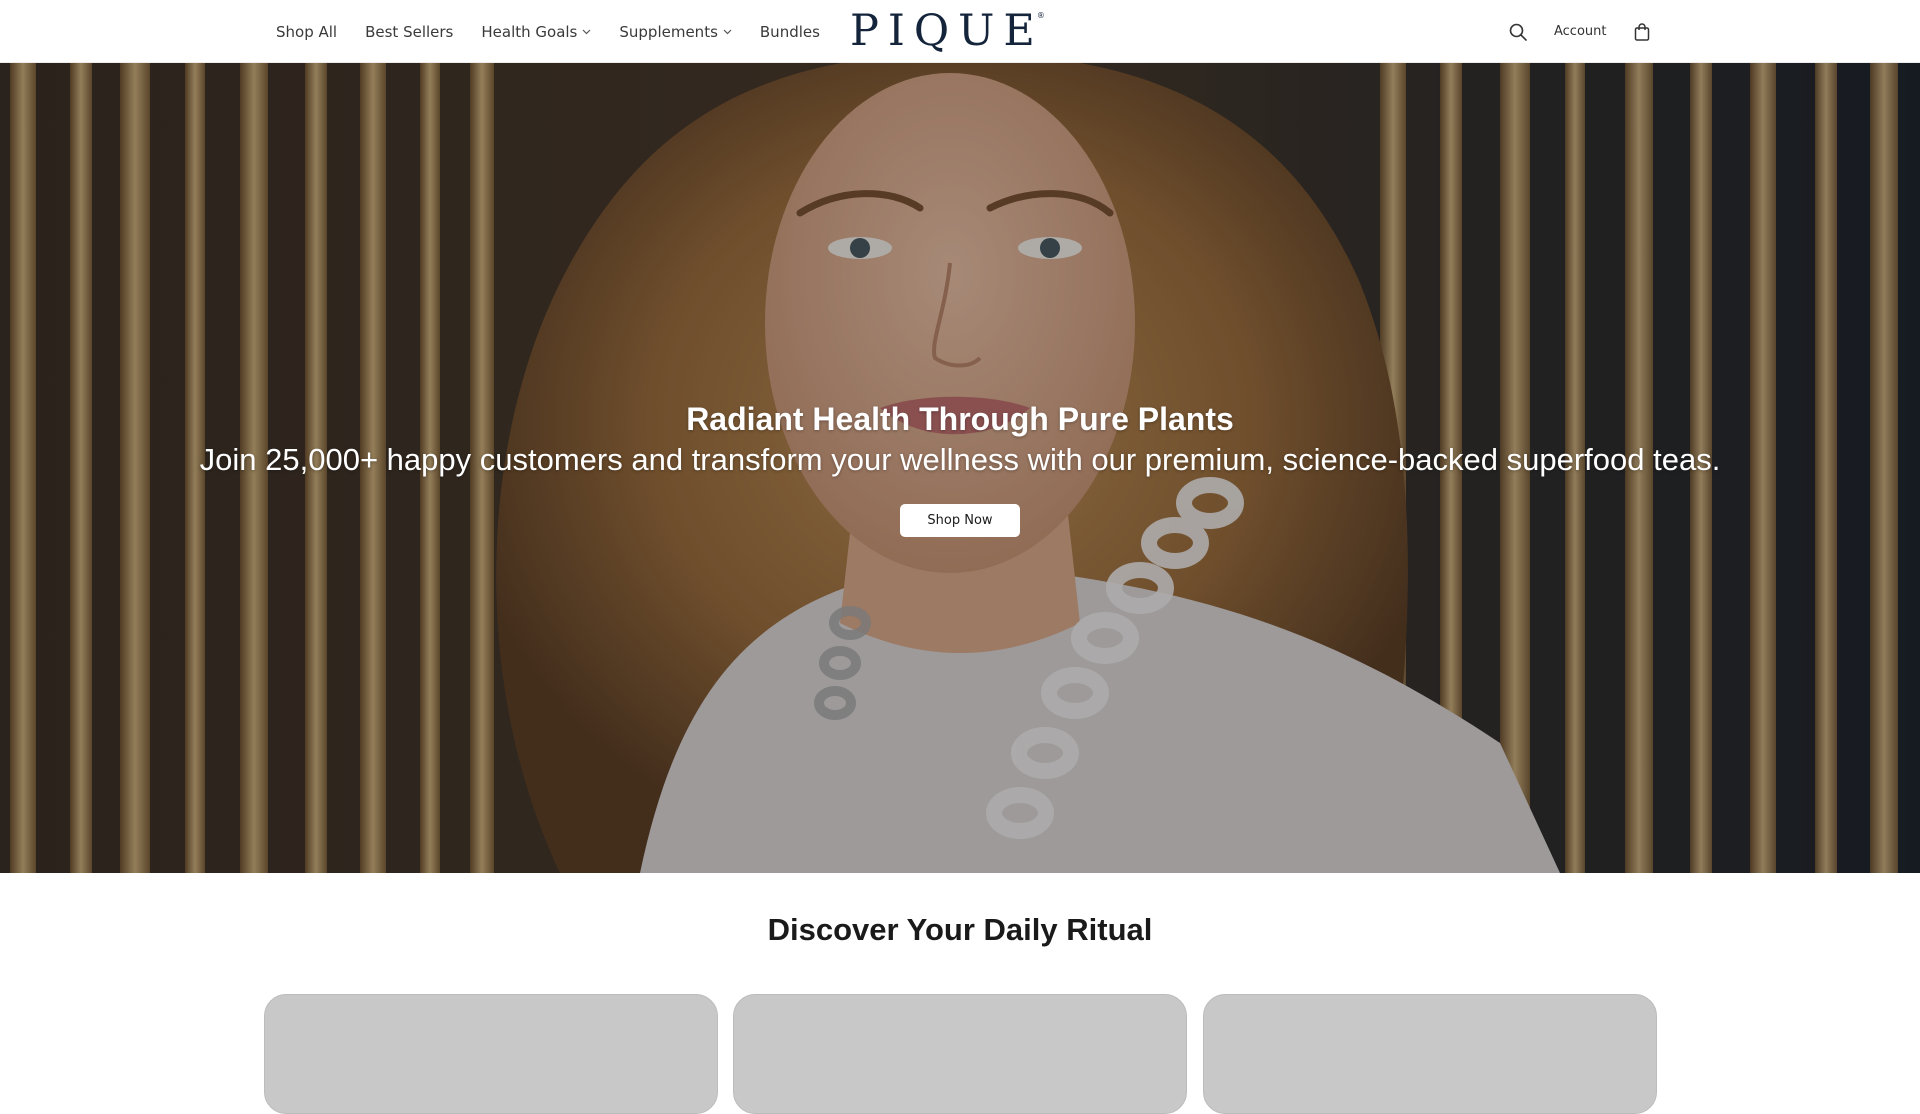  I want to click on header-actions: Account, so click(1579, 31).